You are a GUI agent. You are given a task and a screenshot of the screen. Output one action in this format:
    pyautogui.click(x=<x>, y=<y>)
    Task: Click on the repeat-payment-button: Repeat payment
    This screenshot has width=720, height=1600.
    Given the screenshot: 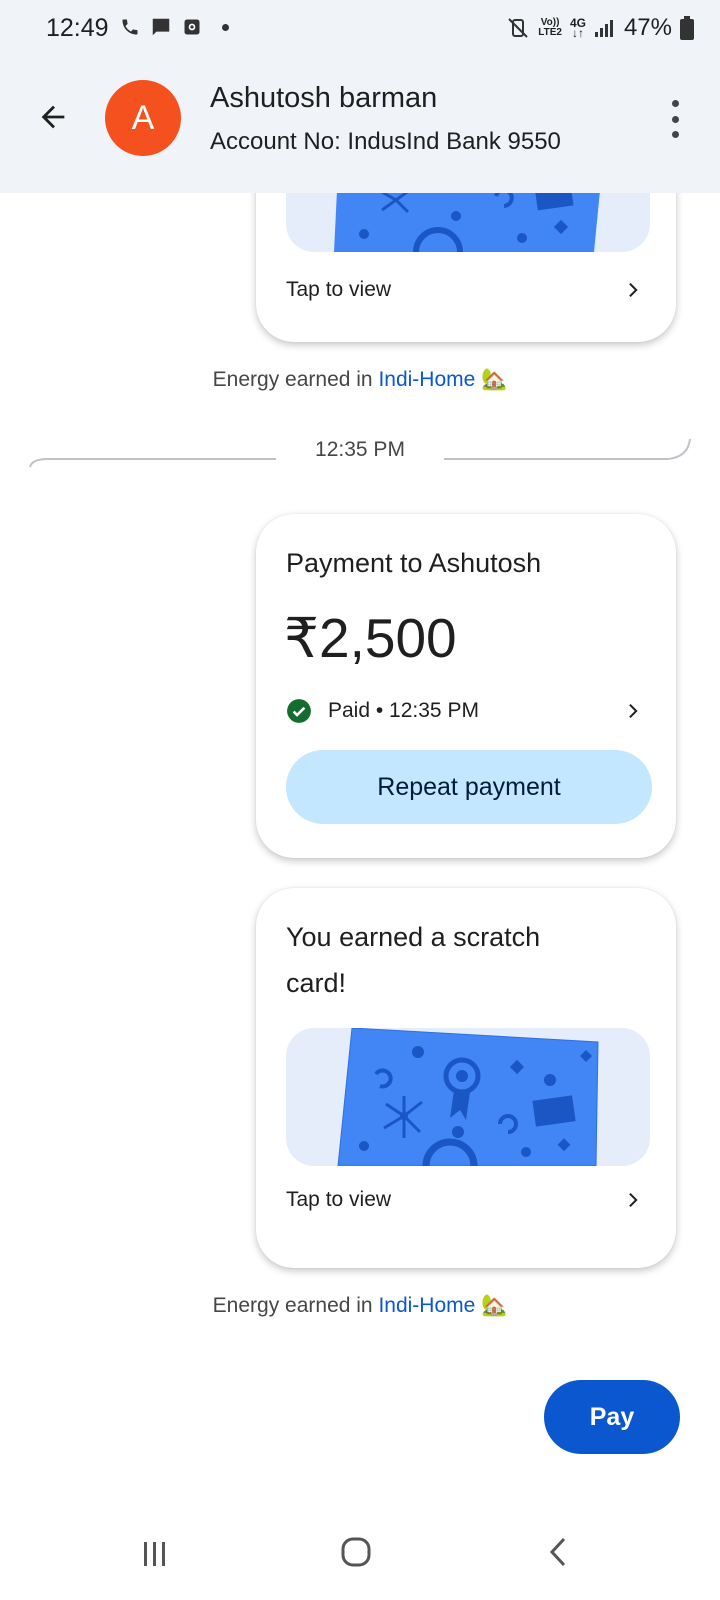 What is the action you would take?
    pyautogui.click(x=469, y=787)
    